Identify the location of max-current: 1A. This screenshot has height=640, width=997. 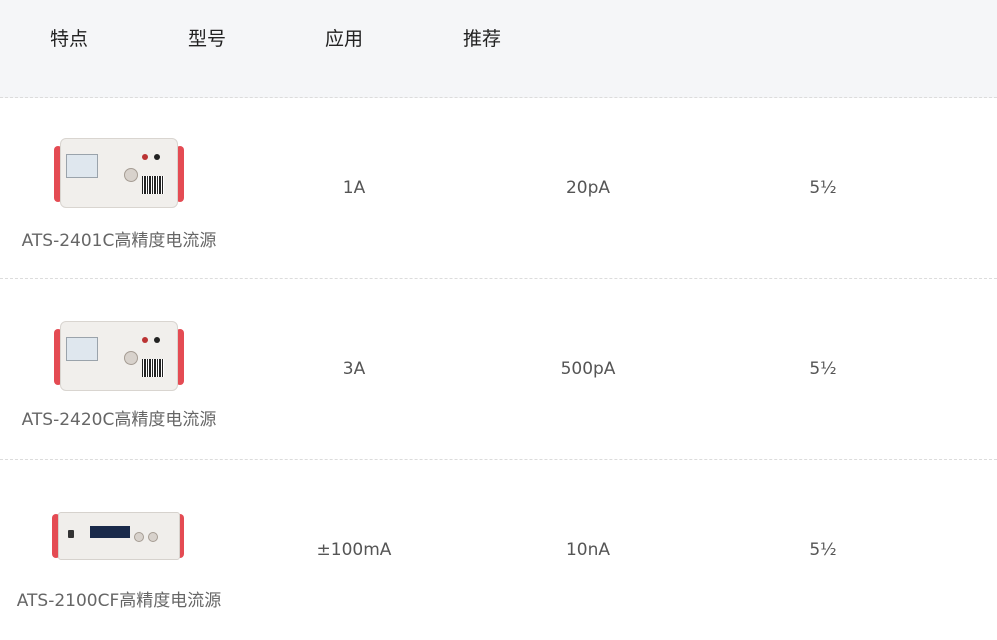
(354, 188).